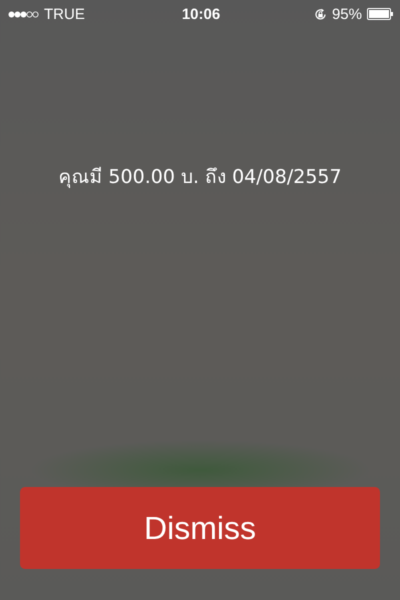  I want to click on carrier-name: TRUE, so click(64, 14).